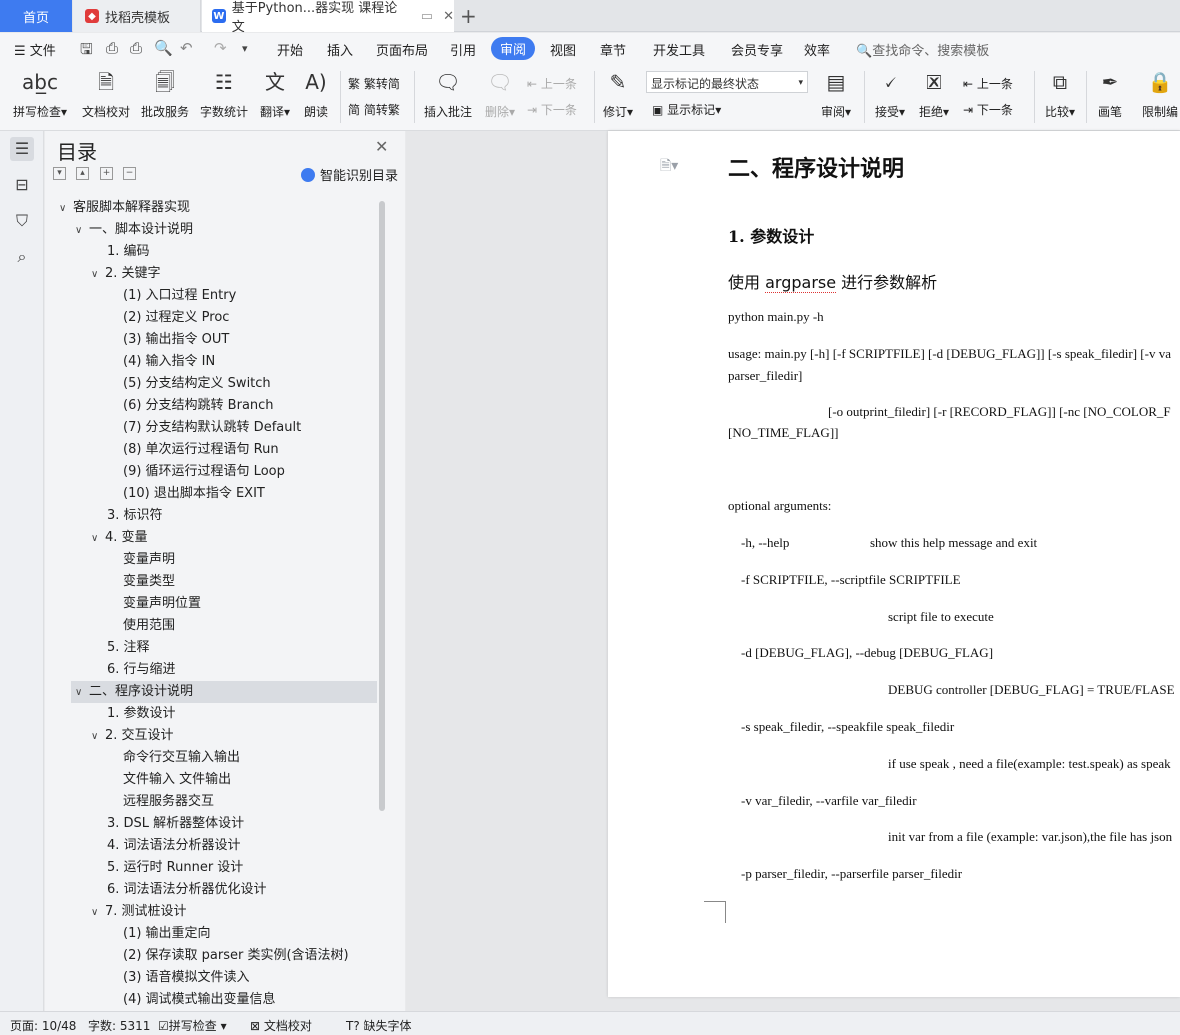 Image resolution: width=1180 pixels, height=1035 pixels. I want to click on more-quick-icon: ▾, so click(245, 48).